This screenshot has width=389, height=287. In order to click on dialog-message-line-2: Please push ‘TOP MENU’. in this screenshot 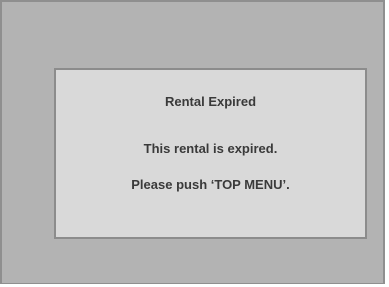, I will do `click(210, 184)`.